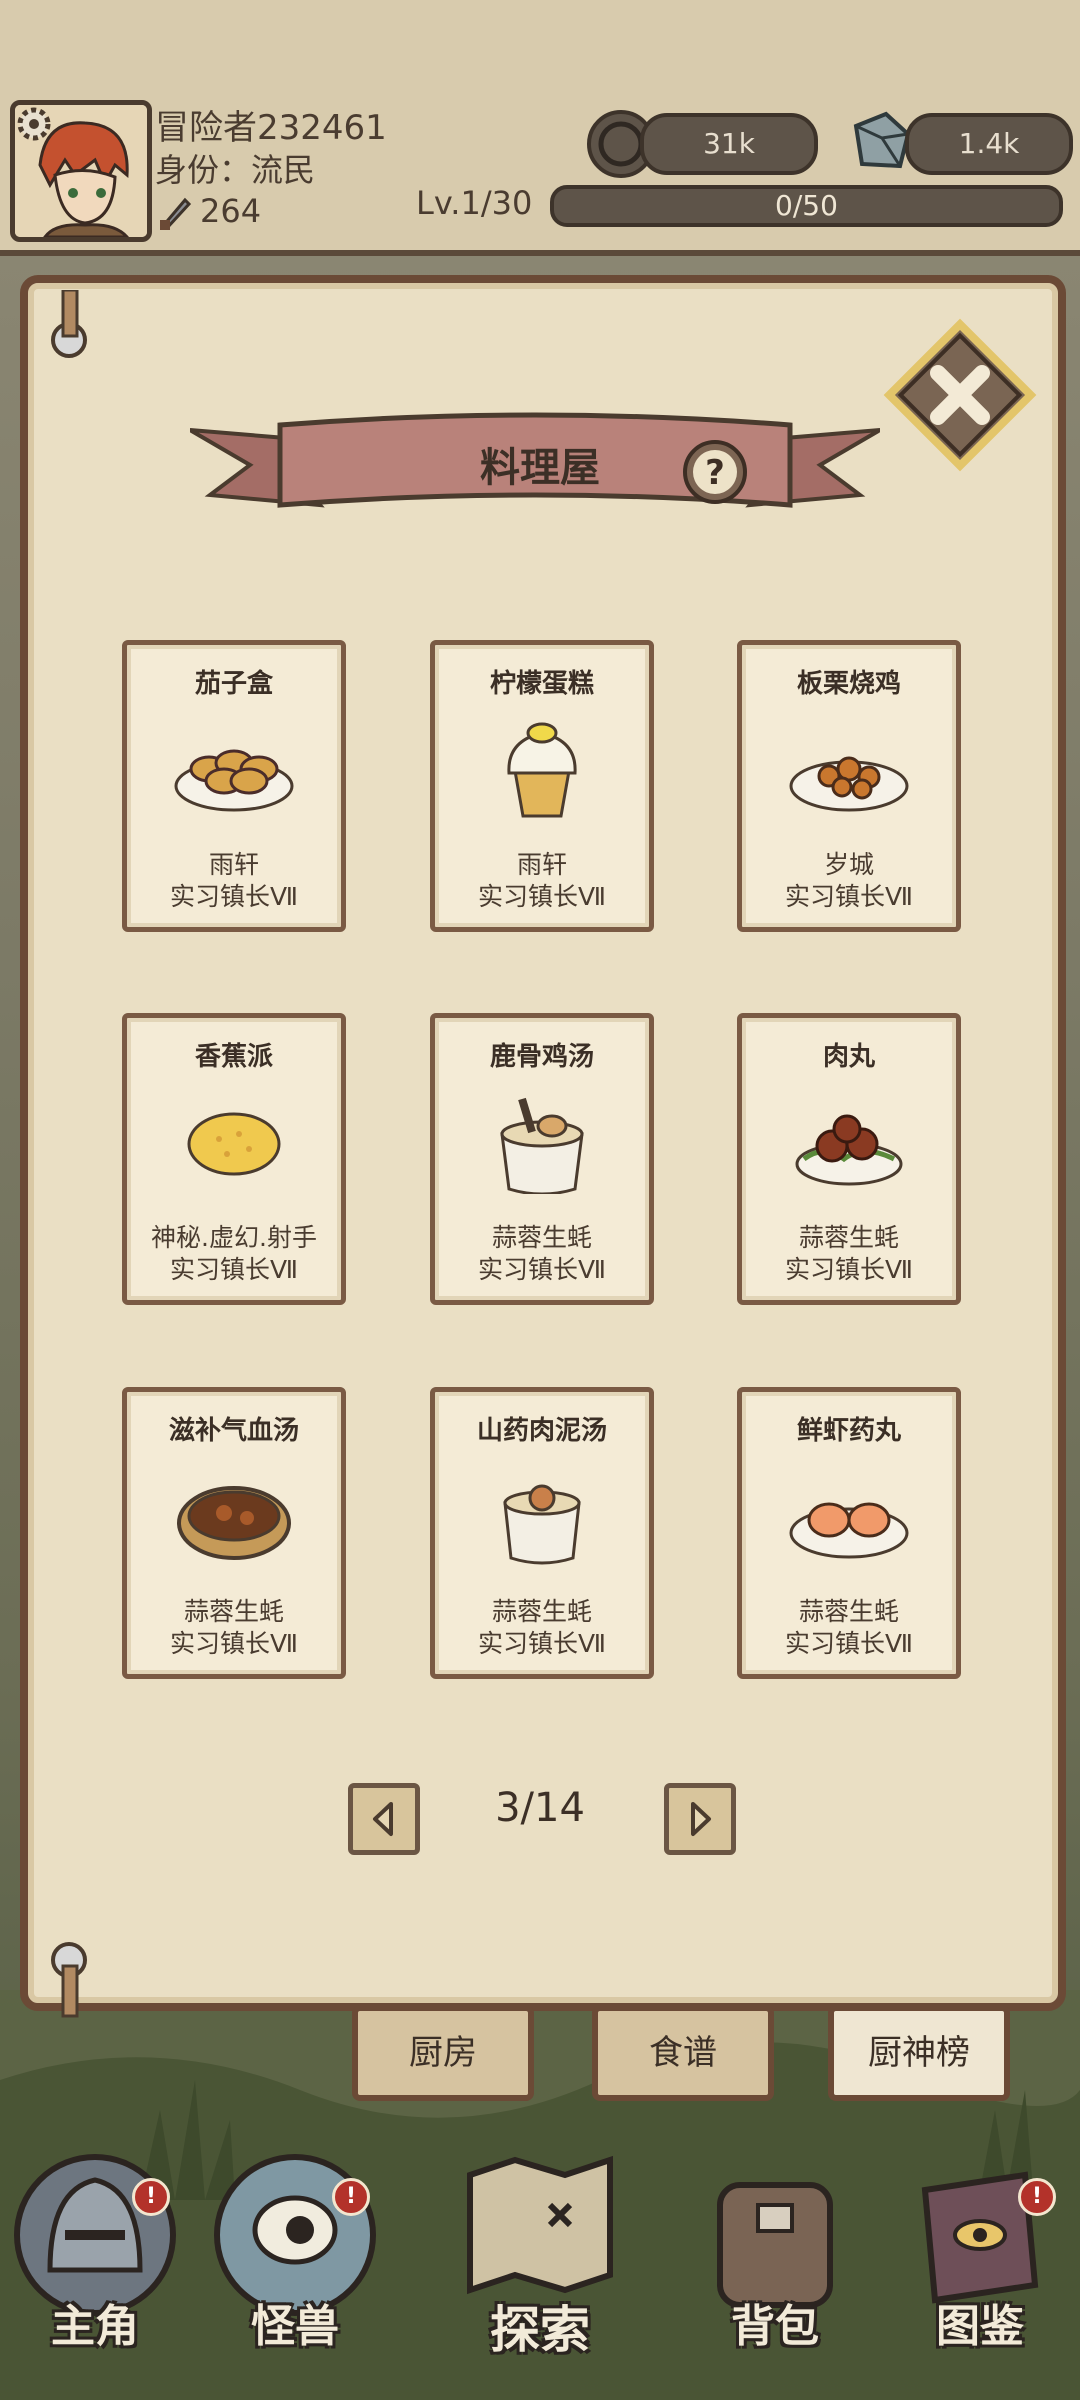 The image size is (1080, 2400). I want to click on player-identity: 身份：流民, so click(235, 170).